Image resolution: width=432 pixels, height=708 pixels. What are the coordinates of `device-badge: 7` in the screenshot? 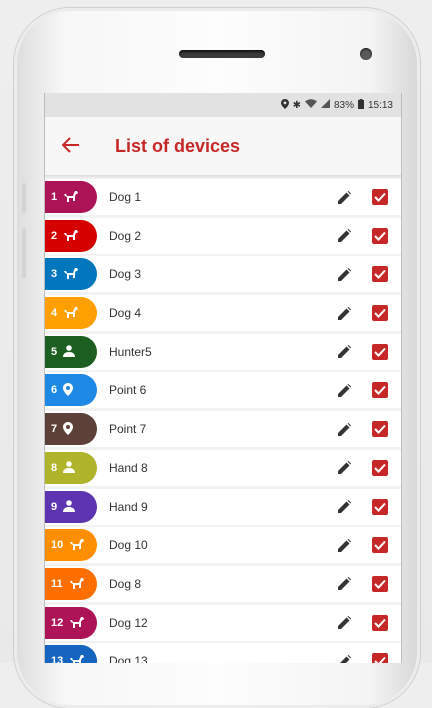 It's located at (71, 429).